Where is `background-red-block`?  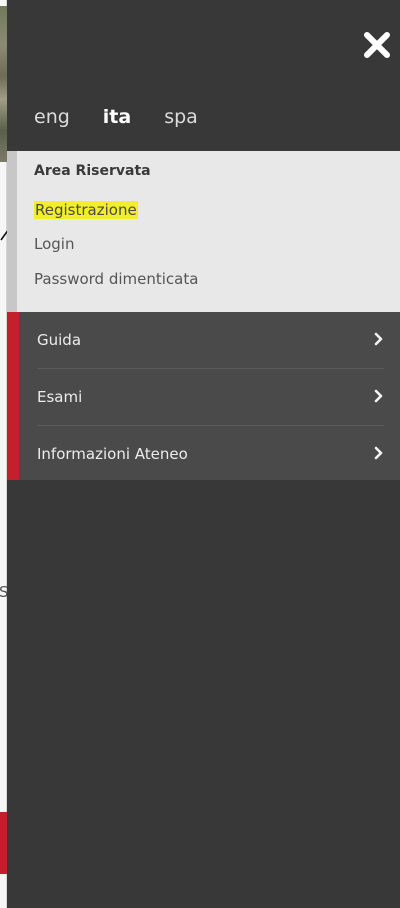
background-red-block is located at coordinates (3, 843).